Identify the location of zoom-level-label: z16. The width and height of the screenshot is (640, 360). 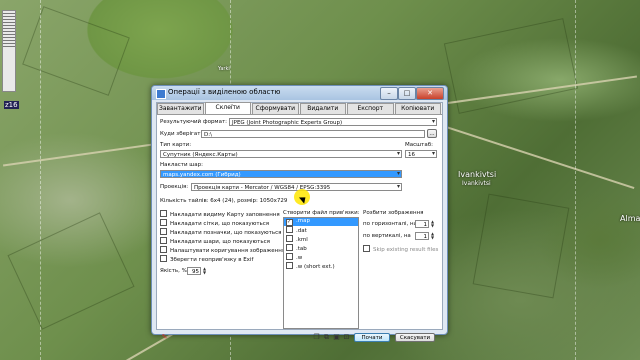
(11, 105).